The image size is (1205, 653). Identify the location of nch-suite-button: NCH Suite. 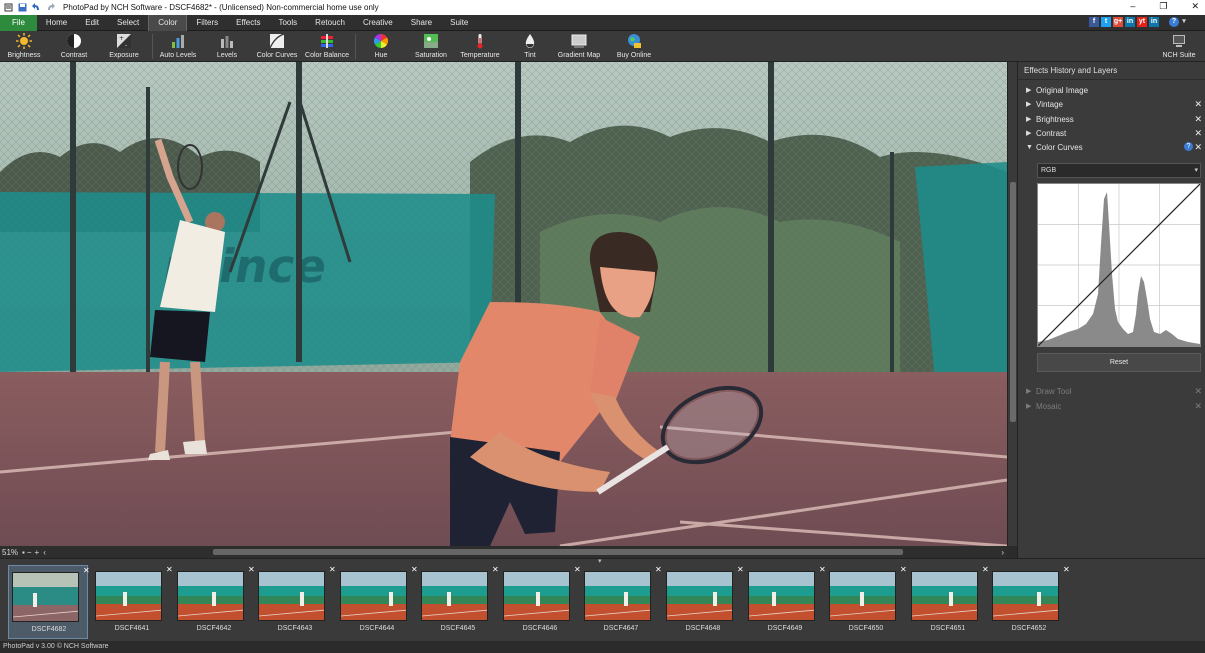
(1179, 46).